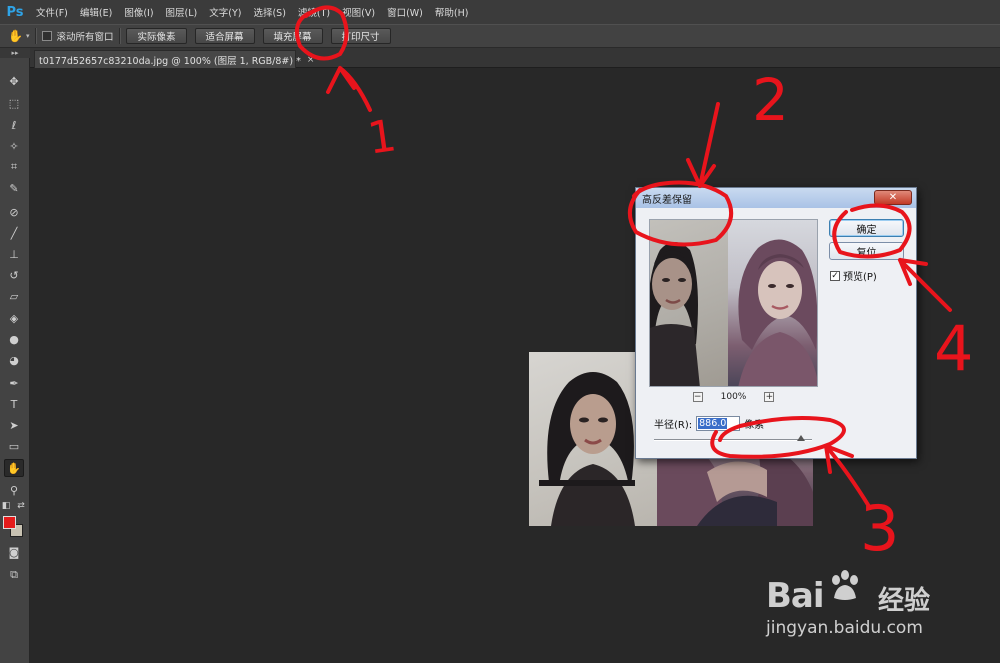  I want to click on dodge-icon: ◕, so click(14, 360).